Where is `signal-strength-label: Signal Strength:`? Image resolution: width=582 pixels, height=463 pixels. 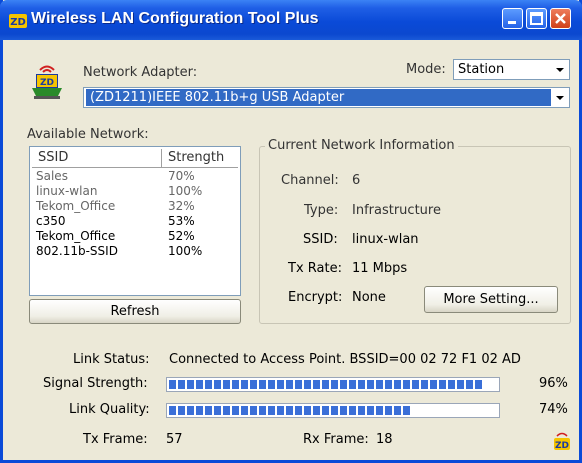
signal-strength-label: Signal Strength: is located at coordinates (95, 383).